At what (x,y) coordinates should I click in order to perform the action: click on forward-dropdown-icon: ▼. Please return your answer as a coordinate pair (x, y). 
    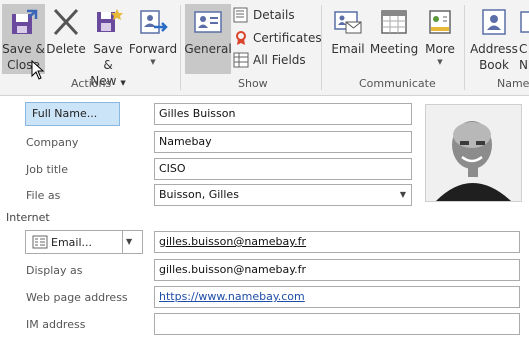
    Looking at the image, I should click on (153, 62).